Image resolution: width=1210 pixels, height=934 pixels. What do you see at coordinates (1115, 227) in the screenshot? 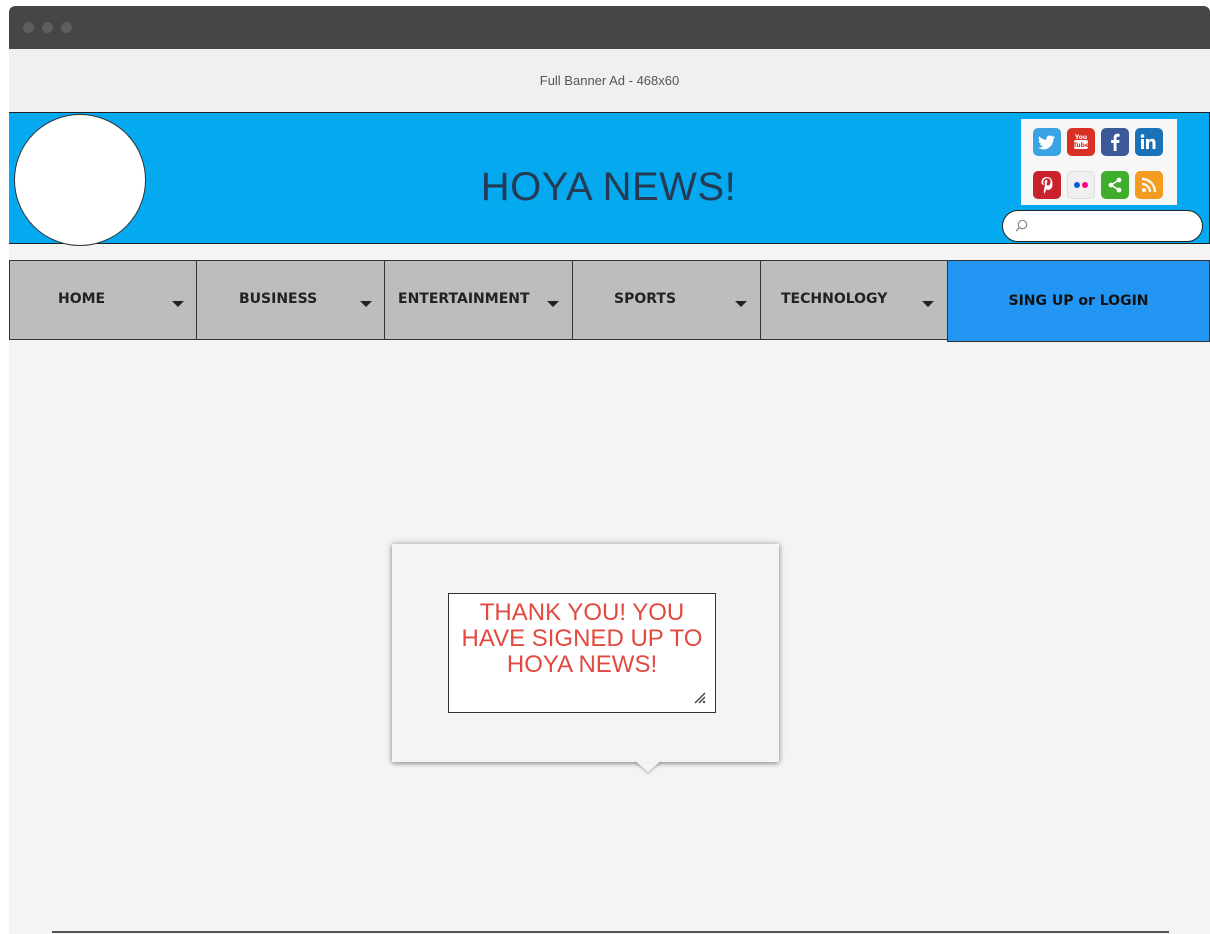
I see `search-input` at bounding box center [1115, 227].